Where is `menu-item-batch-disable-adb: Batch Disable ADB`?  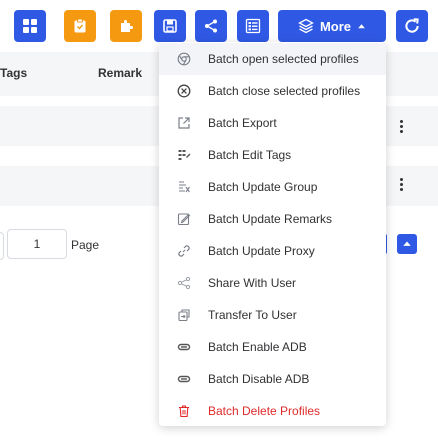 menu-item-batch-disable-adb: Batch Disable ADB is located at coordinates (272, 379).